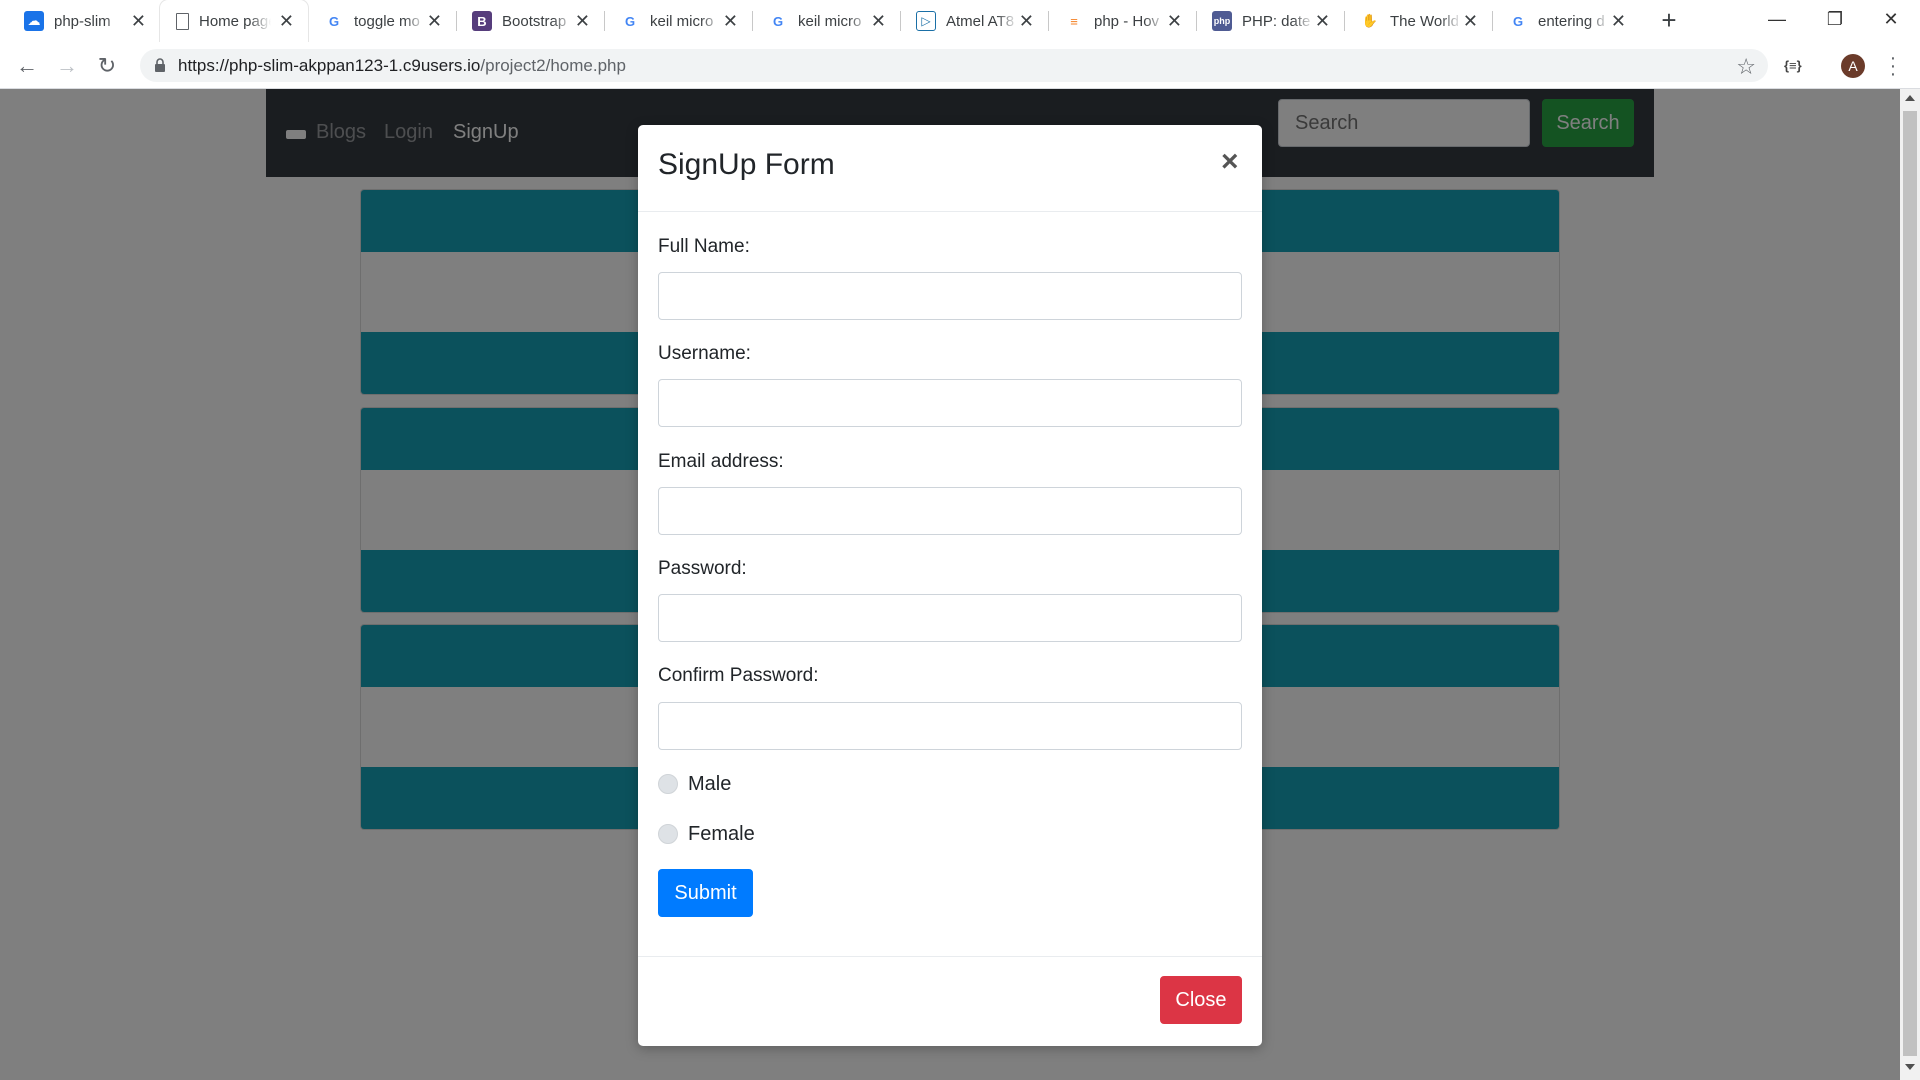 The height and width of the screenshot is (1080, 1920). Describe the element at coordinates (1853, 66) in the screenshot. I see `profile-avatar: A` at that location.